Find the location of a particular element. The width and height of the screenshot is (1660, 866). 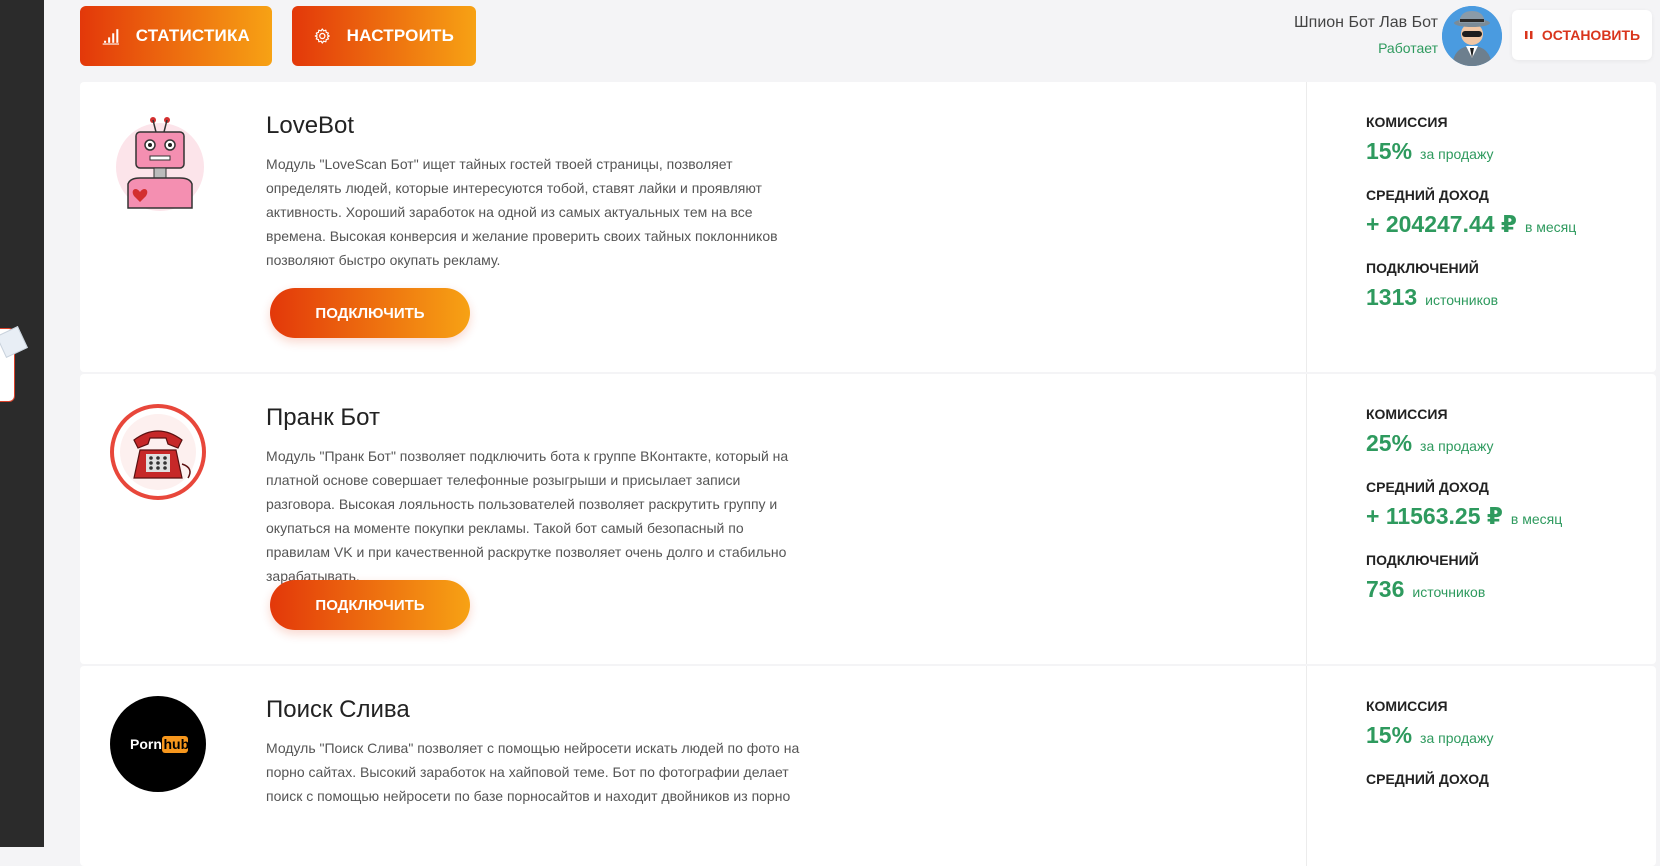

spy-avatar-icon is located at coordinates (1472, 36).